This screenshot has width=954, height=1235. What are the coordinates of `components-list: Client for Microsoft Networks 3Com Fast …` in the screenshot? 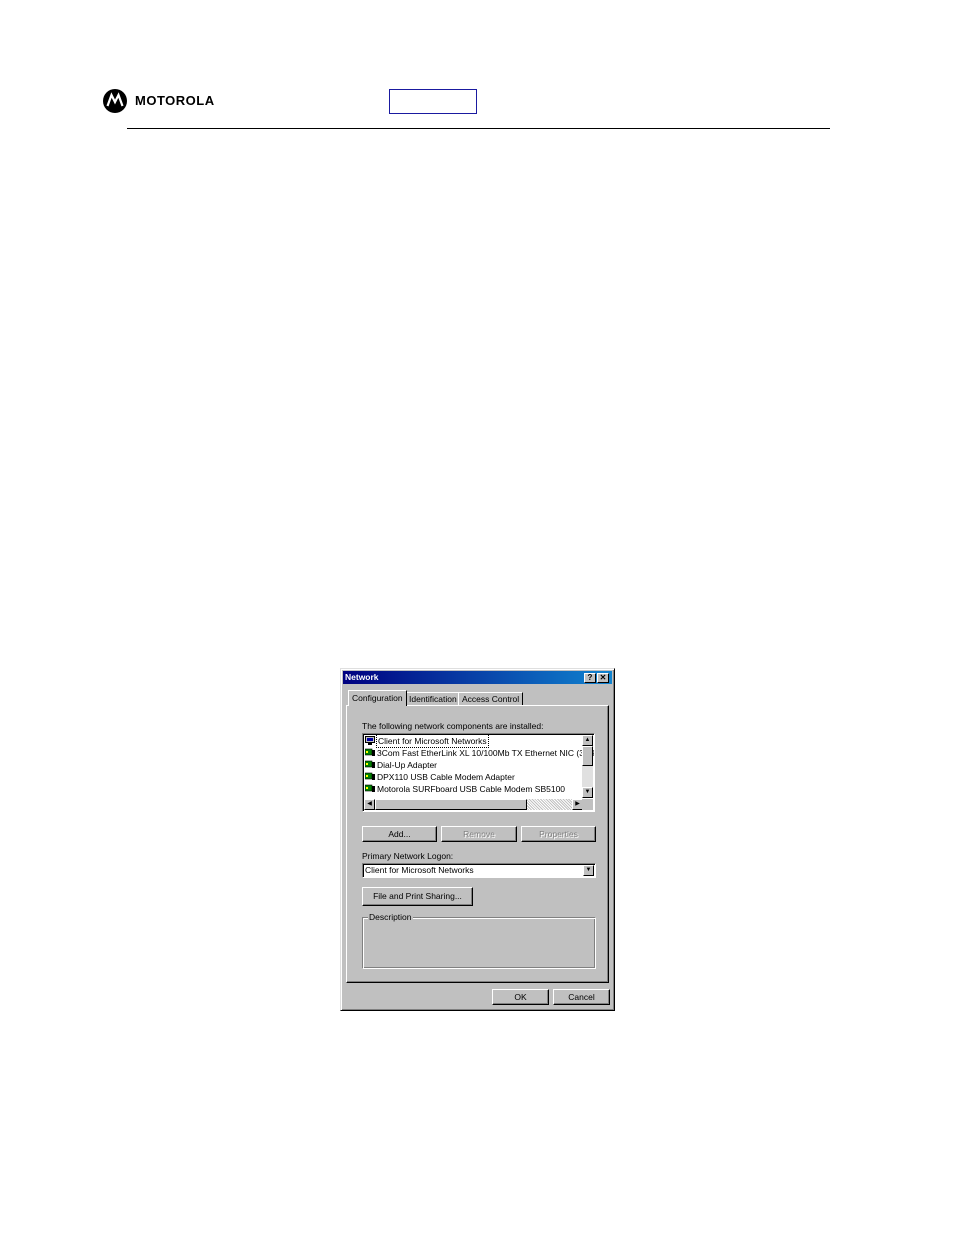 It's located at (478, 772).